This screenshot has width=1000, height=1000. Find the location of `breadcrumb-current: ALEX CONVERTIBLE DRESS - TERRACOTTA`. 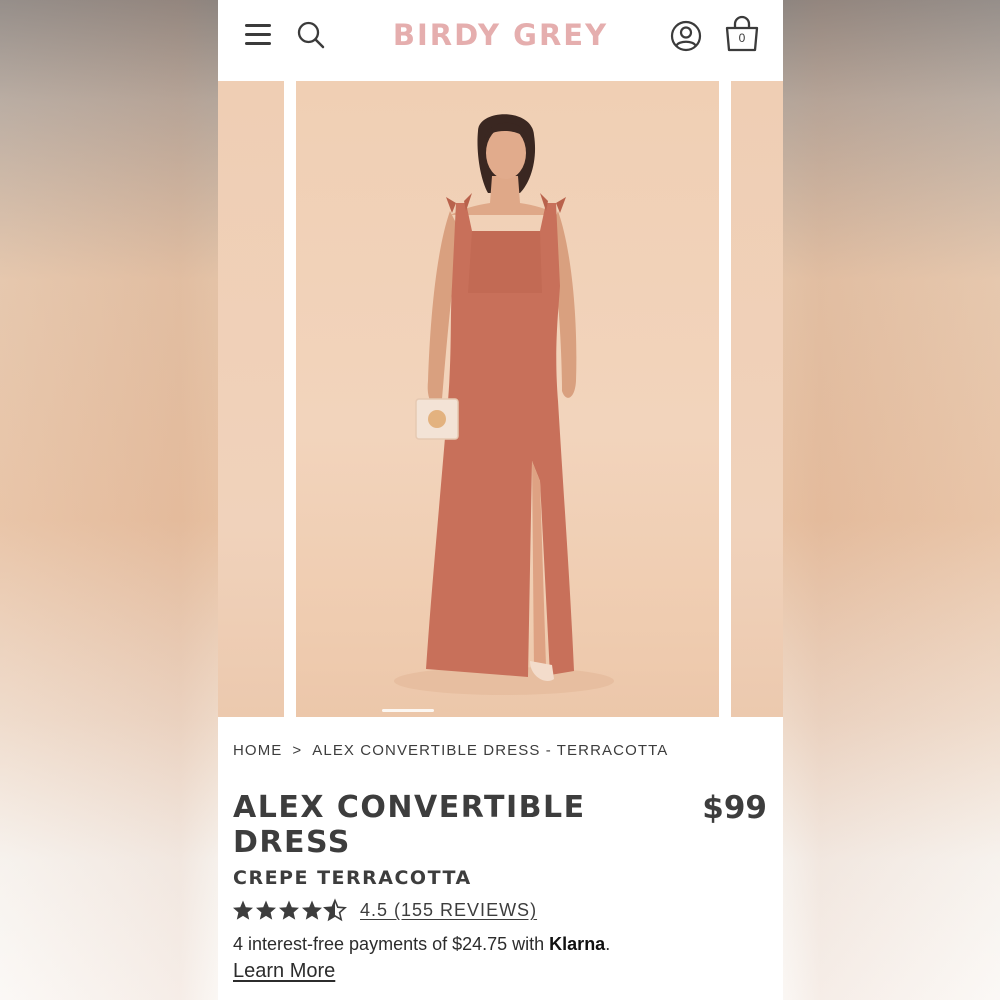

breadcrumb-current: ALEX CONVERTIBLE DRESS - TERRACOTTA is located at coordinates (490, 750).